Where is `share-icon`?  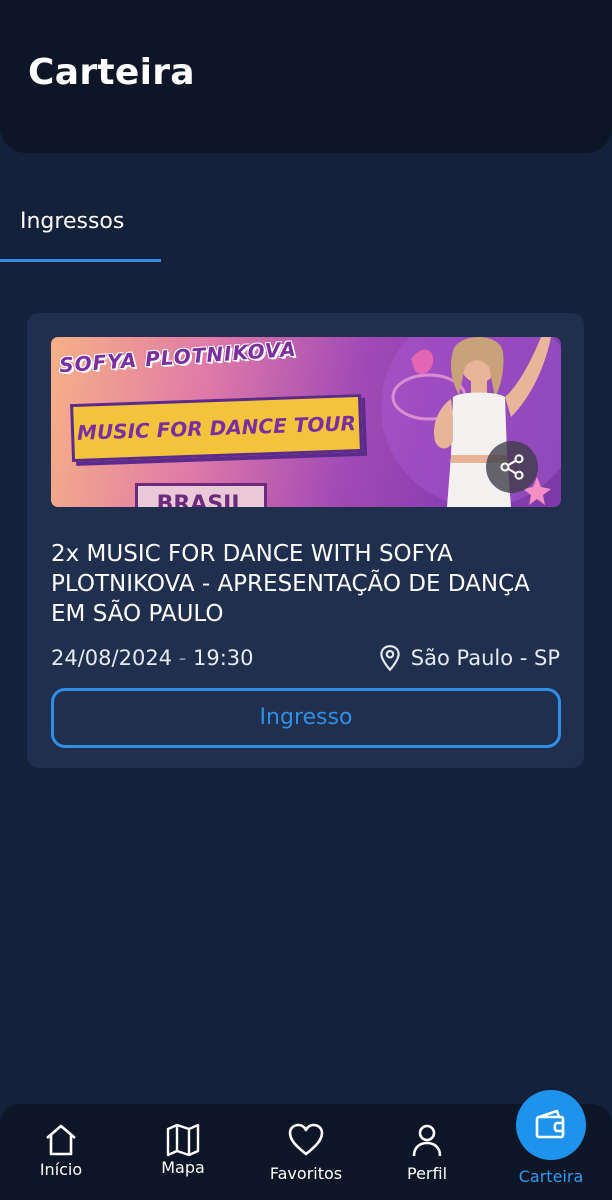 share-icon is located at coordinates (512, 467).